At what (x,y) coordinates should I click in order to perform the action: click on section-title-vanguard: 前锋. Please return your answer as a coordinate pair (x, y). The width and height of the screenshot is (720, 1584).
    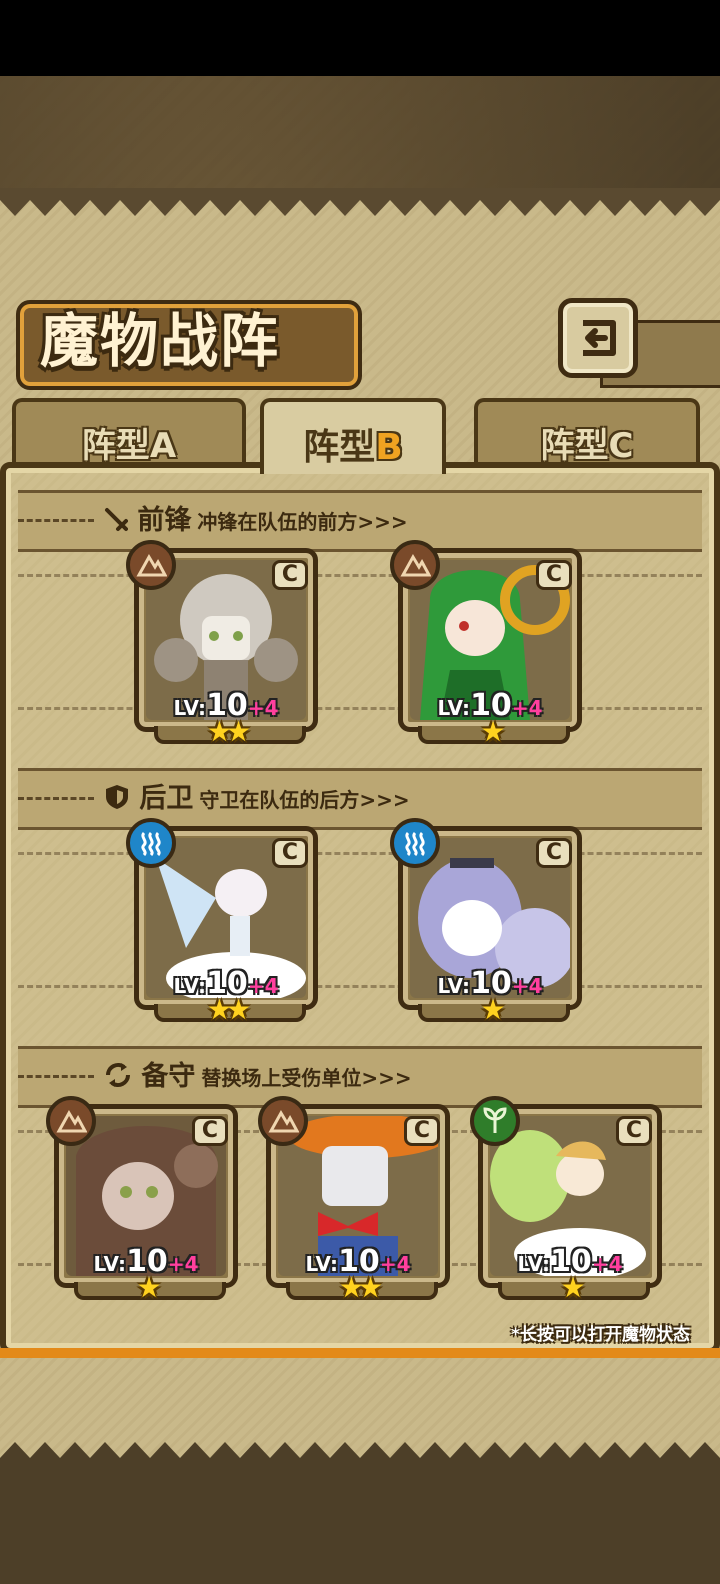
    Looking at the image, I should click on (164, 520).